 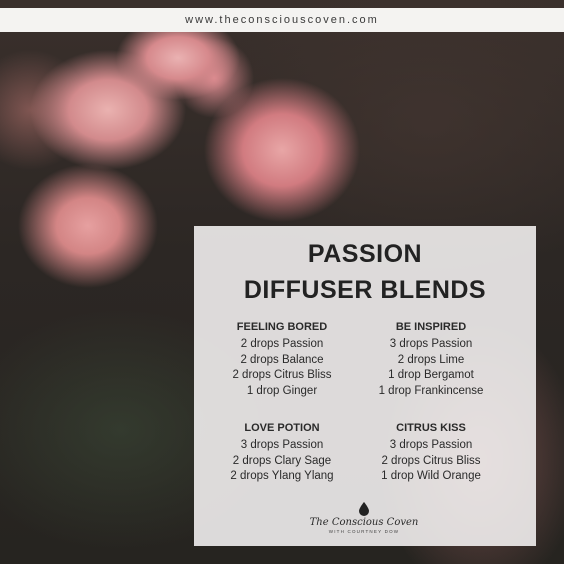 I want to click on logo-brand-name: The Conscious Coven, so click(x=364, y=522).